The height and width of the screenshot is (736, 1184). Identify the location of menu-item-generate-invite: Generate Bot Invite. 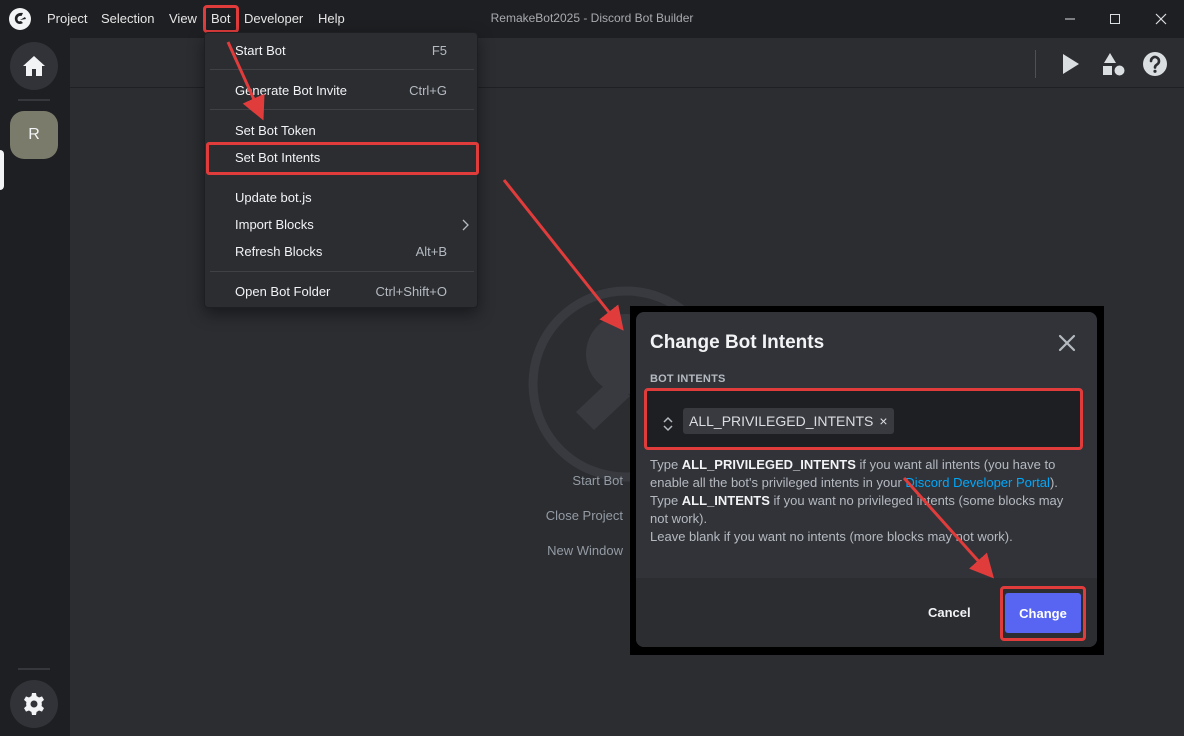
(291, 90).